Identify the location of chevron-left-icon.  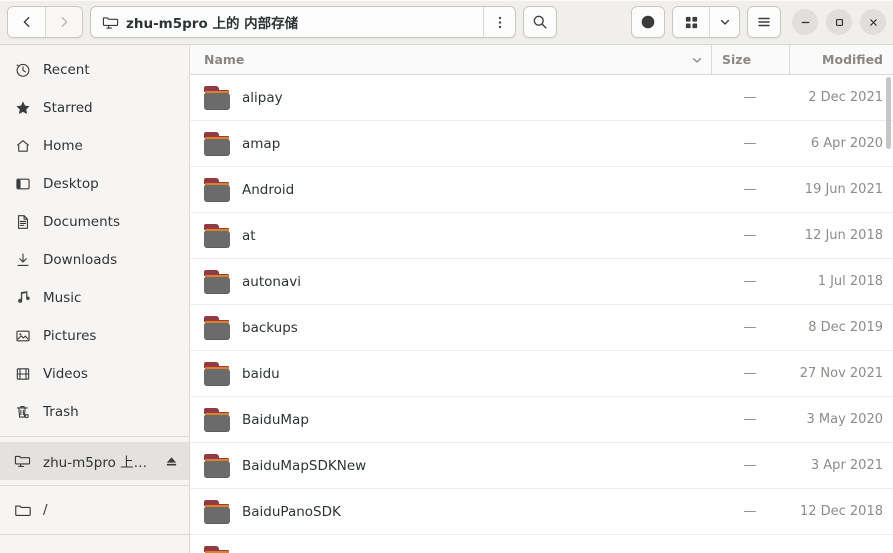
(26, 22).